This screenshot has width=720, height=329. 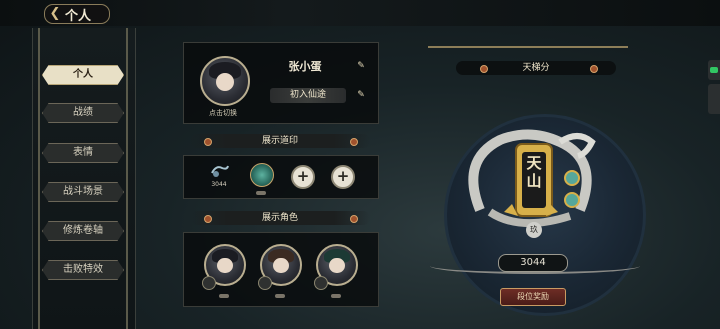 I want to click on page-title: 个人, so click(x=78, y=16).